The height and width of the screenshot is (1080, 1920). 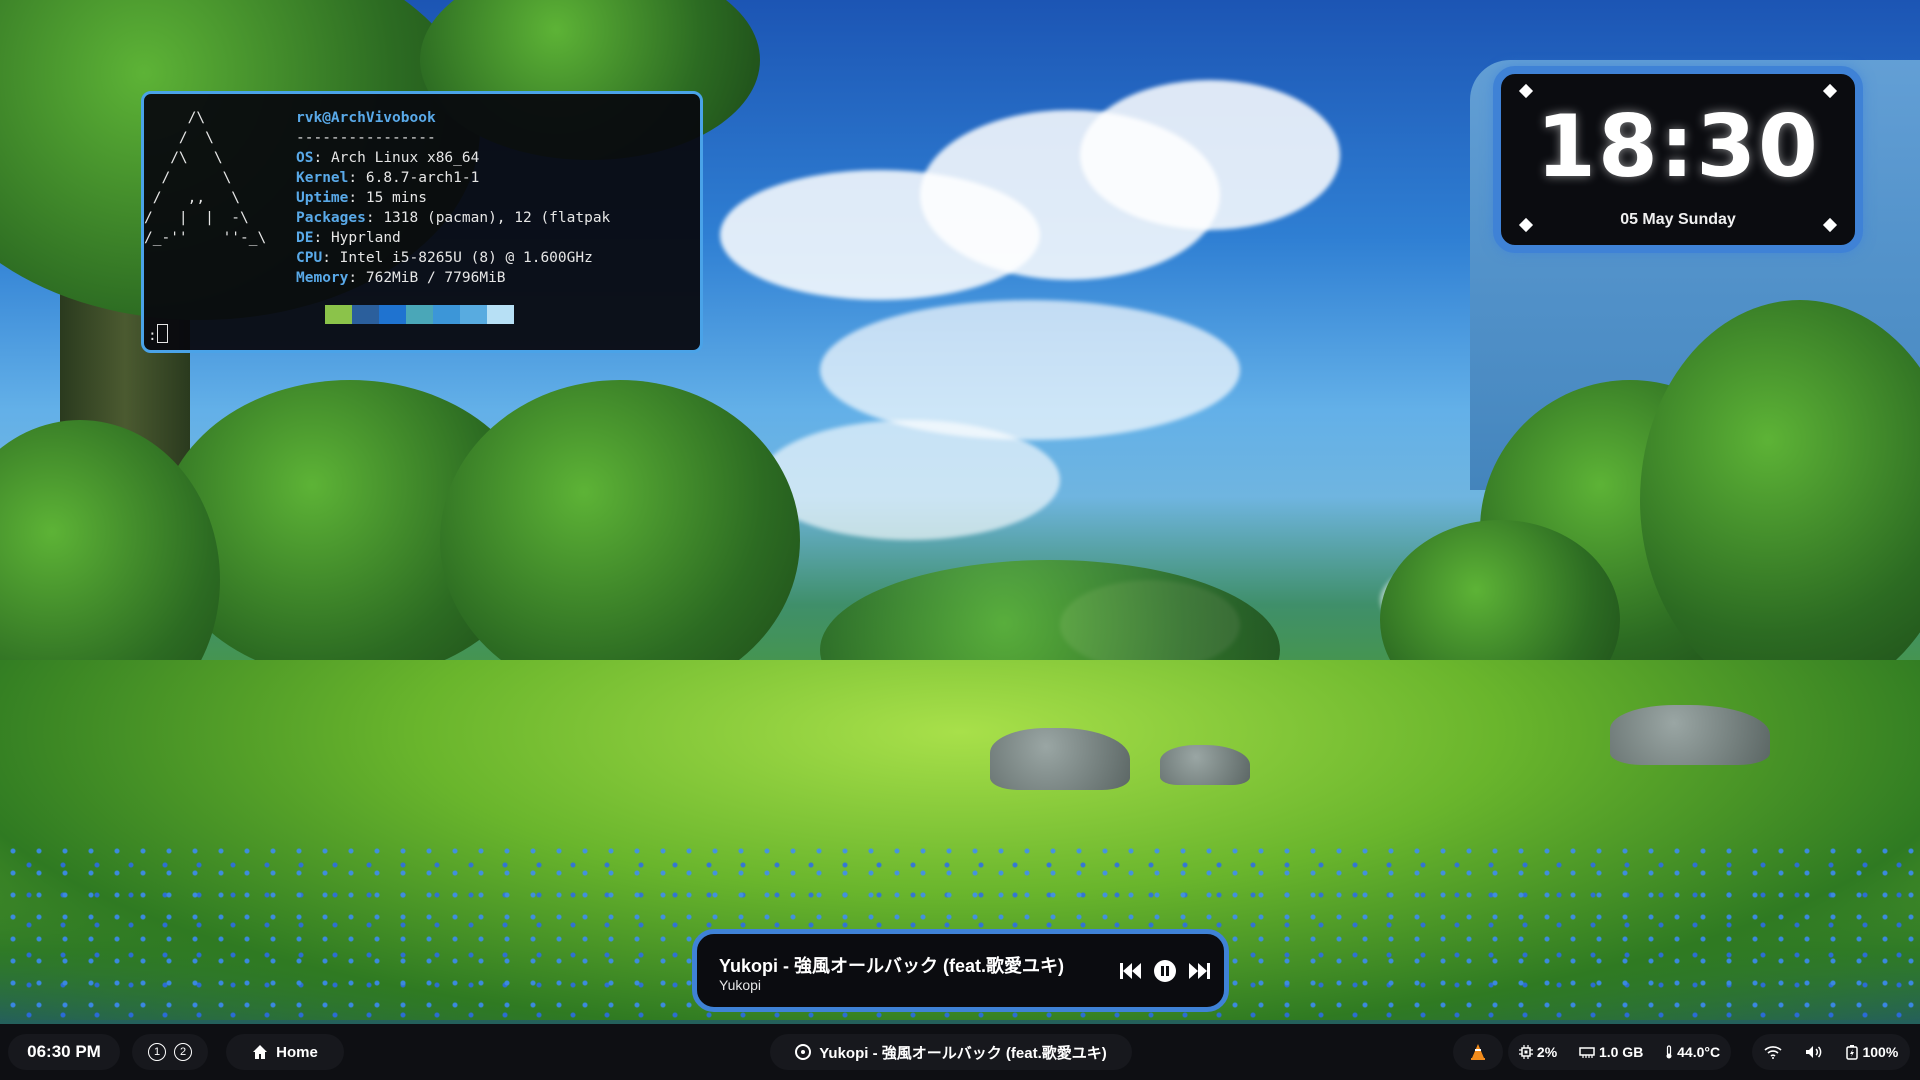 I want to click on color-palette, so click(x=419, y=314).